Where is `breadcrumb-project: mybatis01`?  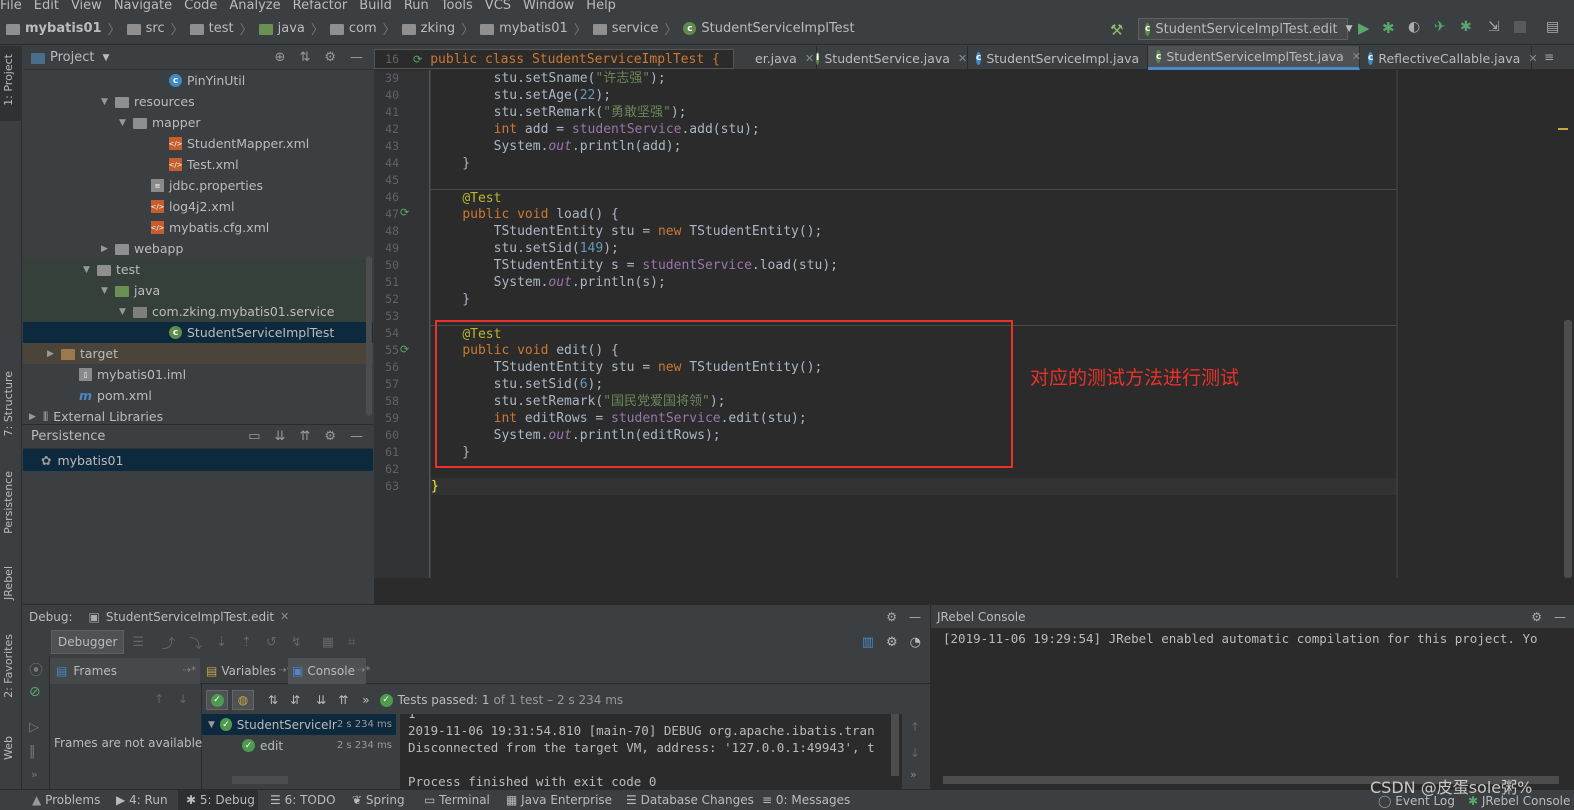
breadcrumb-project: mybatis01 is located at coordinates (63, 28).